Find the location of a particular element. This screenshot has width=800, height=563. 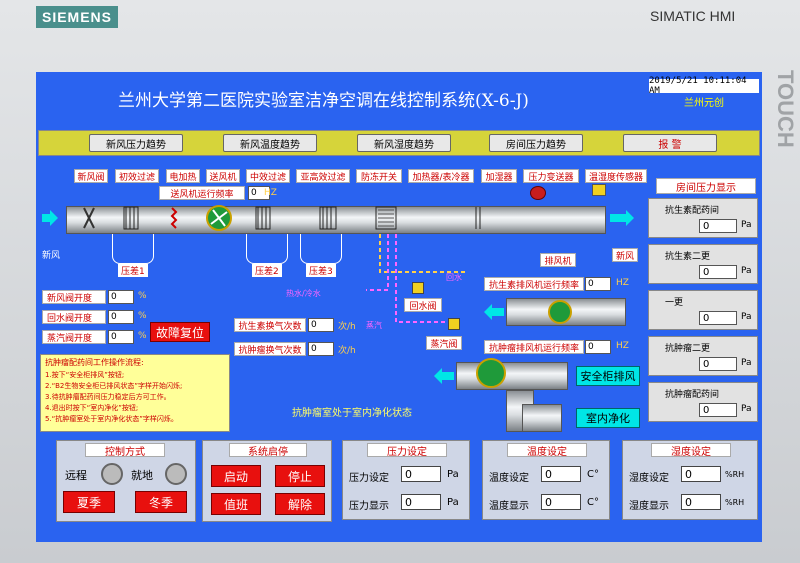

device-name: SIMATIC HMI is located at coordinates (693, 16).